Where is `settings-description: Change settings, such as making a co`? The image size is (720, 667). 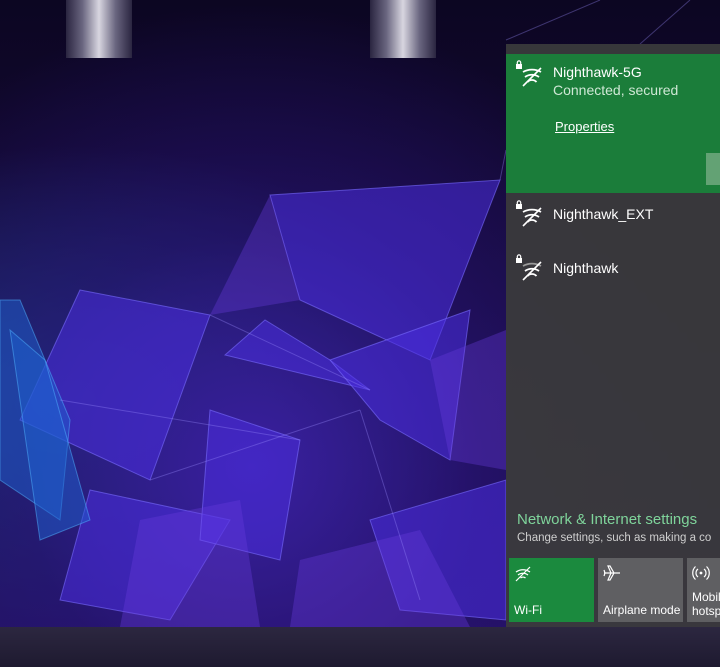
settings-description: Change settings, such as making a co is located at coordinates (614, 538).